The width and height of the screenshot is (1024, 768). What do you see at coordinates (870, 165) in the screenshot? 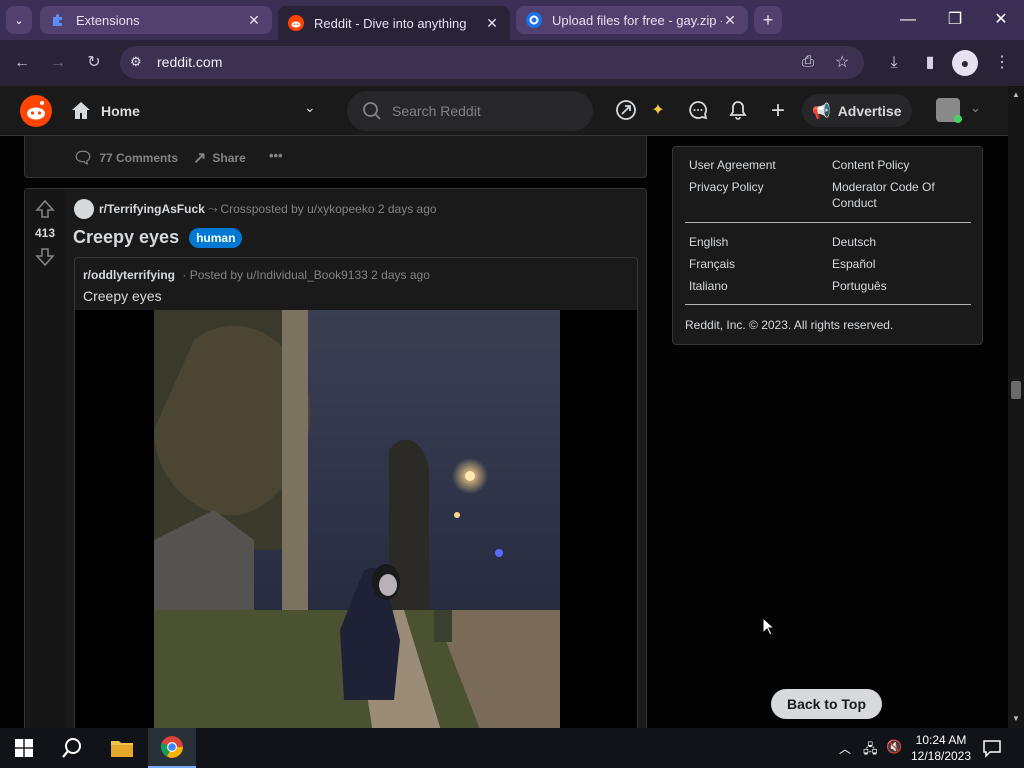
I see `content-policy-link: Content Policy` at bounding box center [870, 165].